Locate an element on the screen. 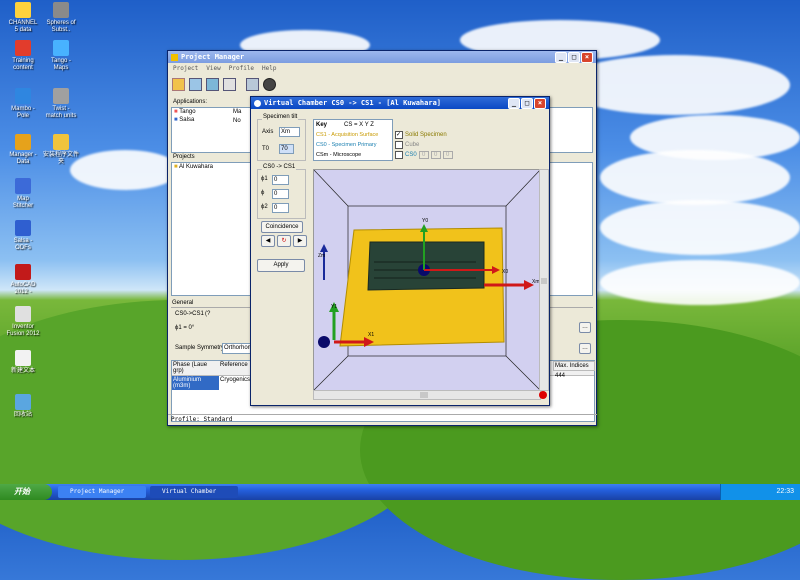  clock: 22:33 is located at coordinates (785, 491).